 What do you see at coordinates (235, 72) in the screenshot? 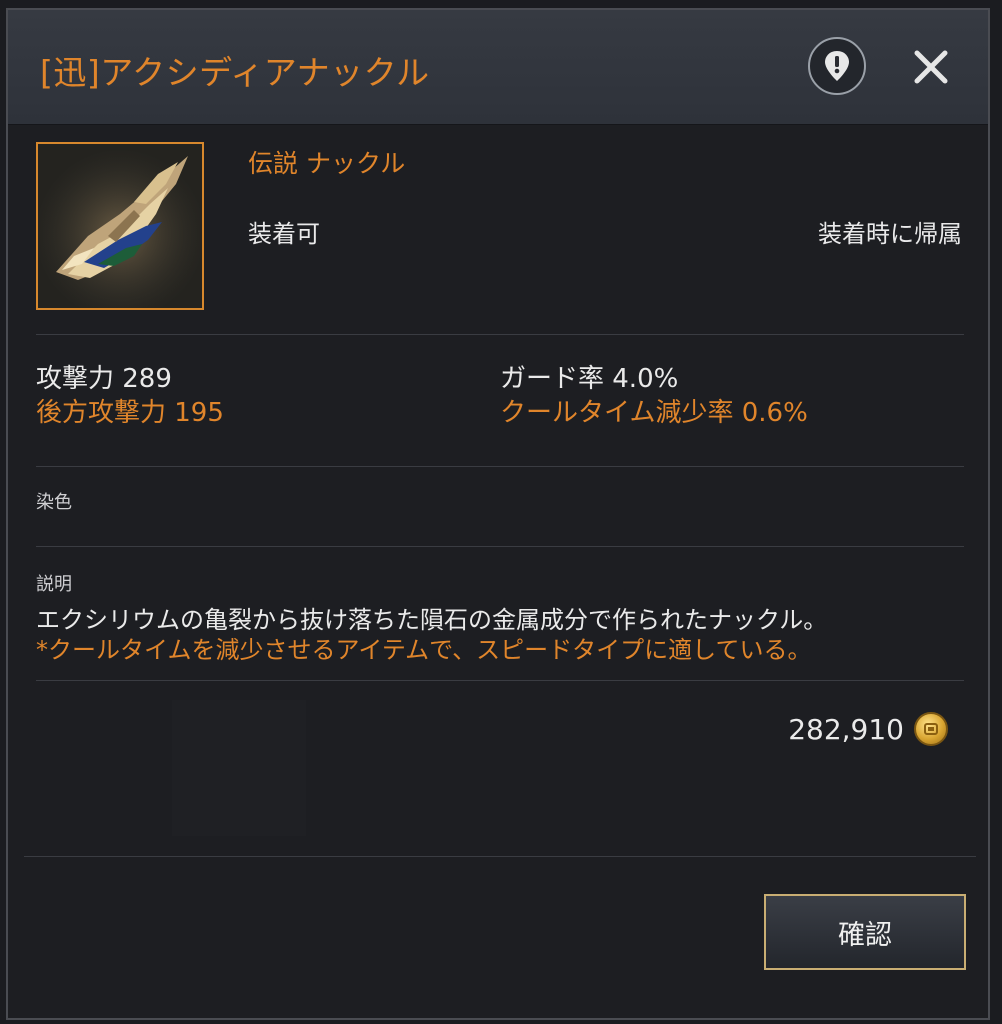
I see `item-title: [迅]アクシディアナックル` at bounding box center [235, 72].